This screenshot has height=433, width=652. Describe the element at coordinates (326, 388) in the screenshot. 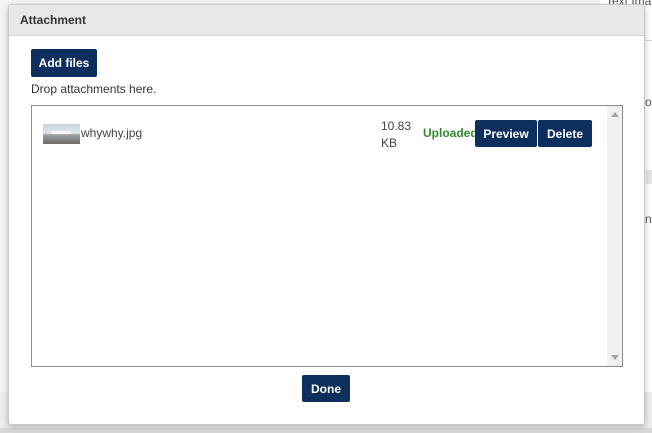

I see `done-button: Done` at that location.